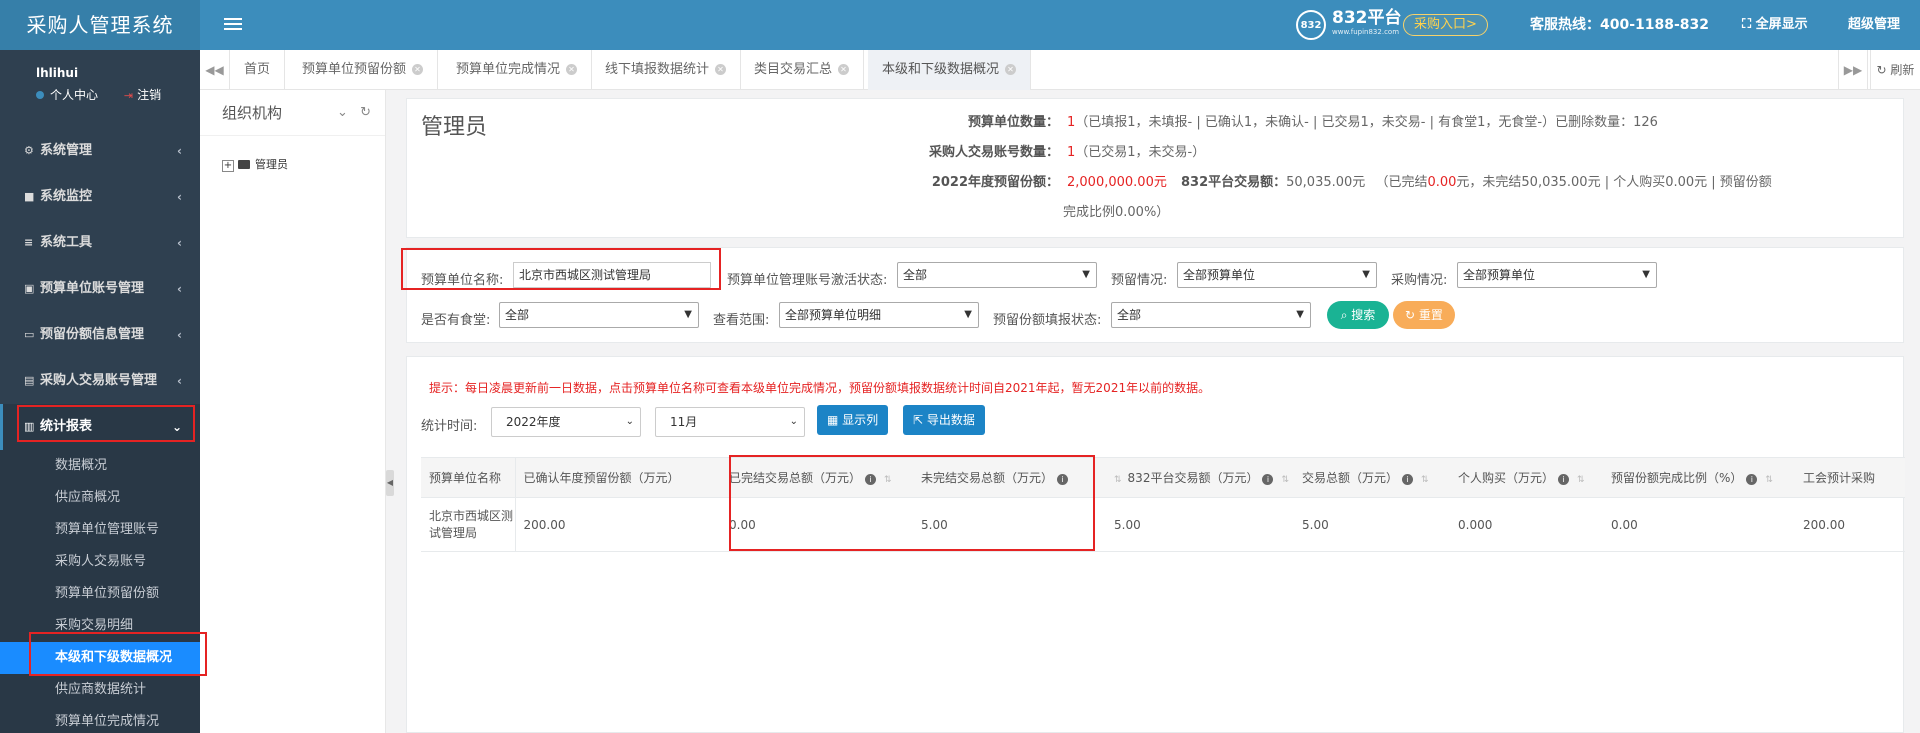  I want to click on admin-menu: 超级管理, so click(1874, 25).